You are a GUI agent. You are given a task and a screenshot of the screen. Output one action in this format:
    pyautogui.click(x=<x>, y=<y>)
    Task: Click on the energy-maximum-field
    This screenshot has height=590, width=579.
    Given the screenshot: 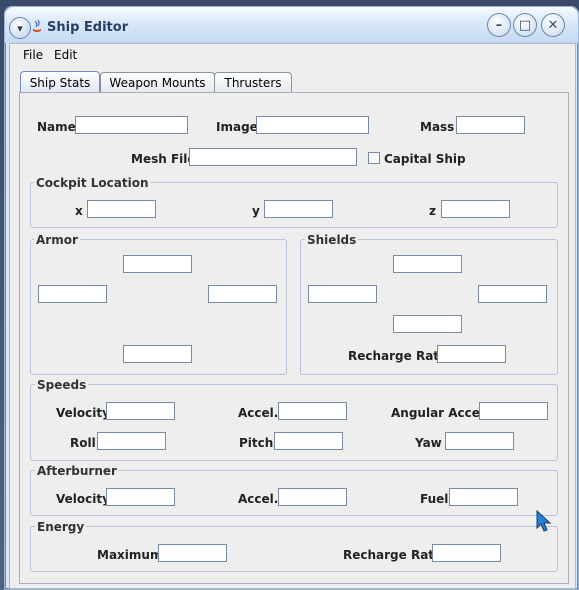 What is the action you would take?
    pyautogui.click(x=192, y=553)
    